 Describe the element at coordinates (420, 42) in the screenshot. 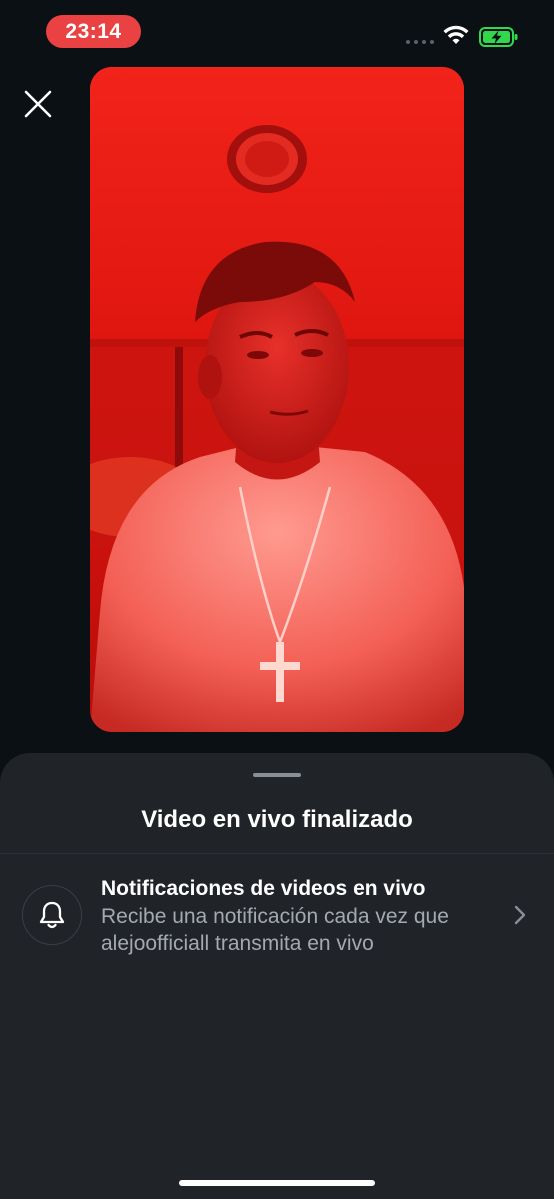

I see `signal-dots-icon` at that location.